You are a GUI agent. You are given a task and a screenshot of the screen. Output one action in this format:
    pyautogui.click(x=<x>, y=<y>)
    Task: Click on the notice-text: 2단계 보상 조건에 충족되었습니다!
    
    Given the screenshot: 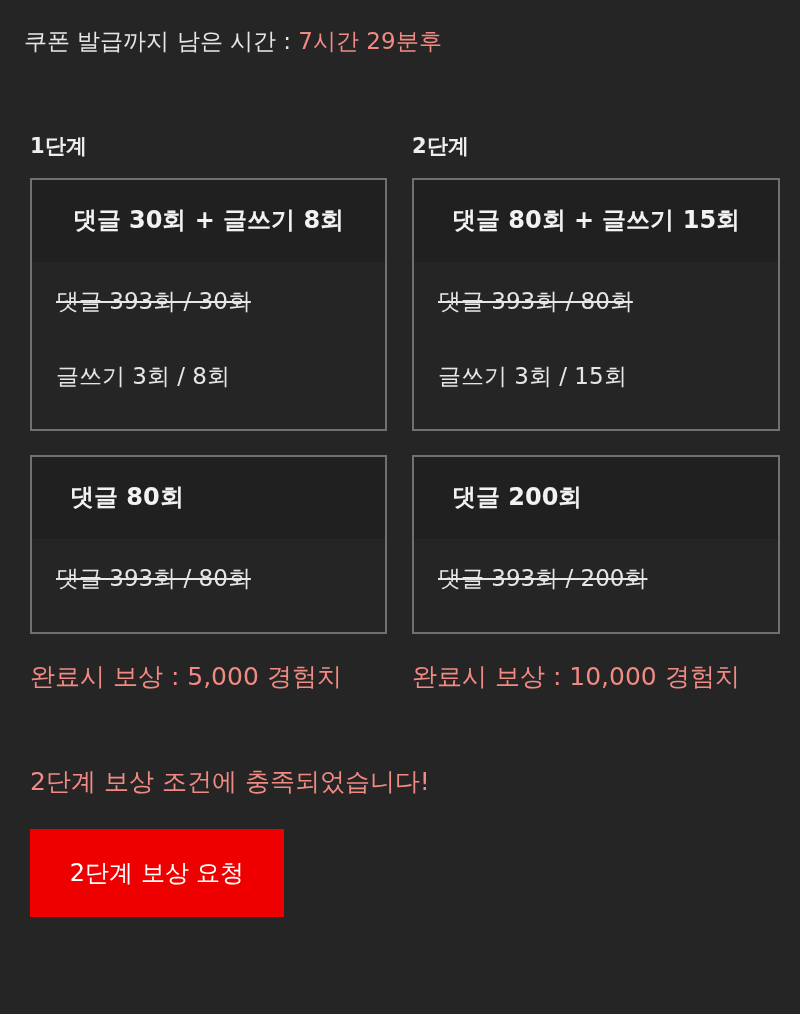 What is the action you would take?
    pyautogui.click(x=230, y=782)
    